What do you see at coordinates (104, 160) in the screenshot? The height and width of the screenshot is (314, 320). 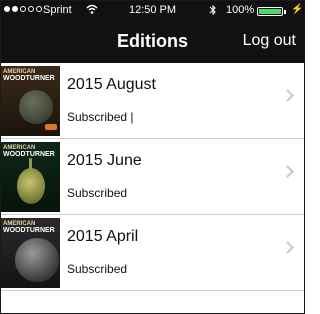 I see `edition-title: 2015 June` at bounding box center [104, 160].